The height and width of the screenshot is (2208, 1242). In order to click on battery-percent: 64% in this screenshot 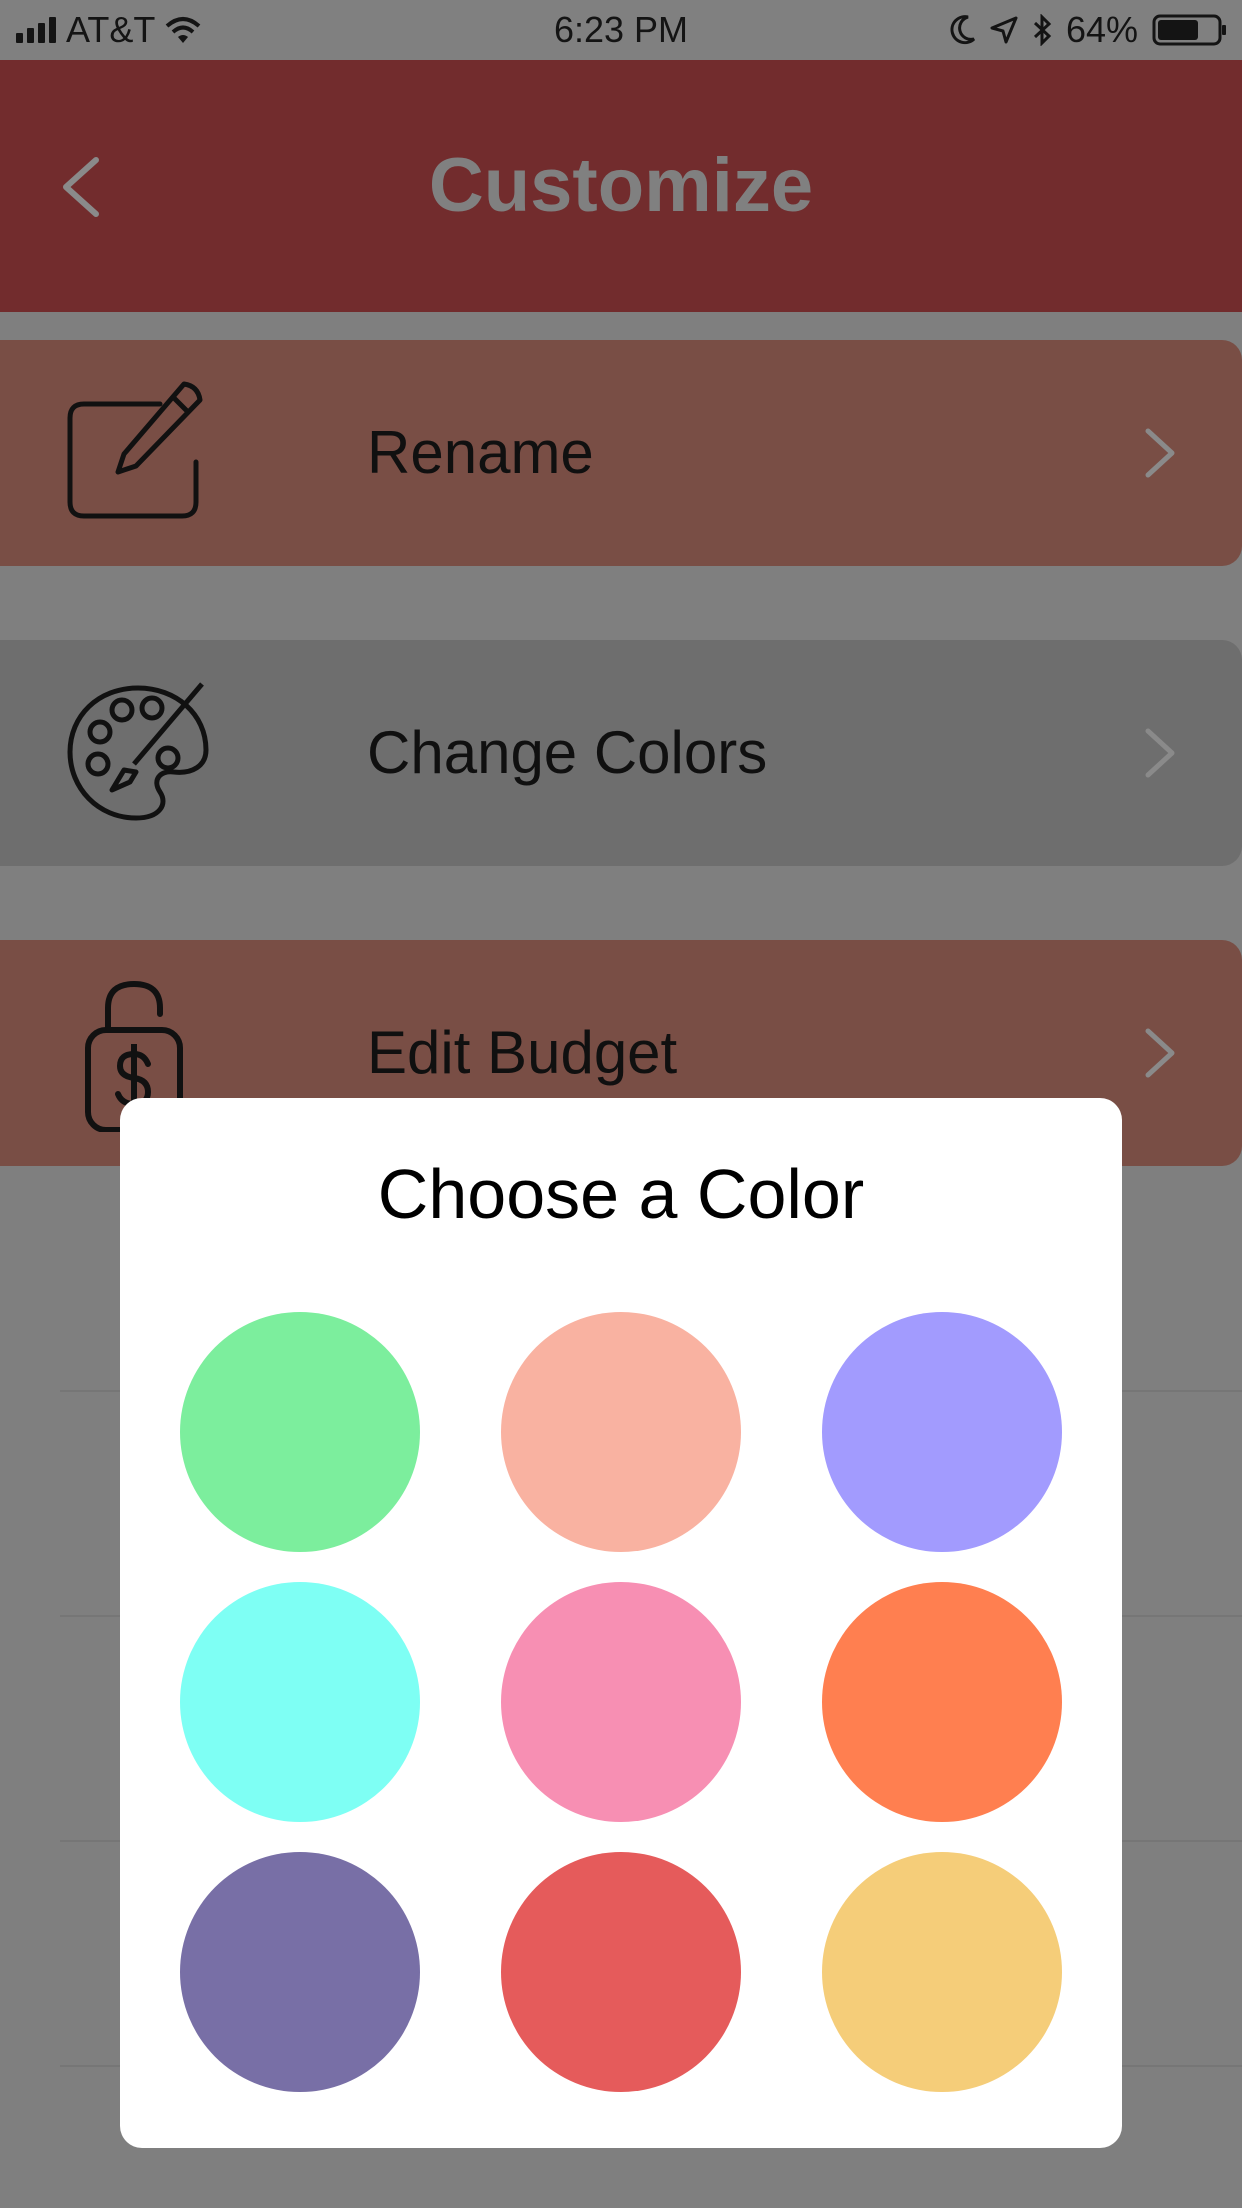, I will do `click(1101, 29)`.